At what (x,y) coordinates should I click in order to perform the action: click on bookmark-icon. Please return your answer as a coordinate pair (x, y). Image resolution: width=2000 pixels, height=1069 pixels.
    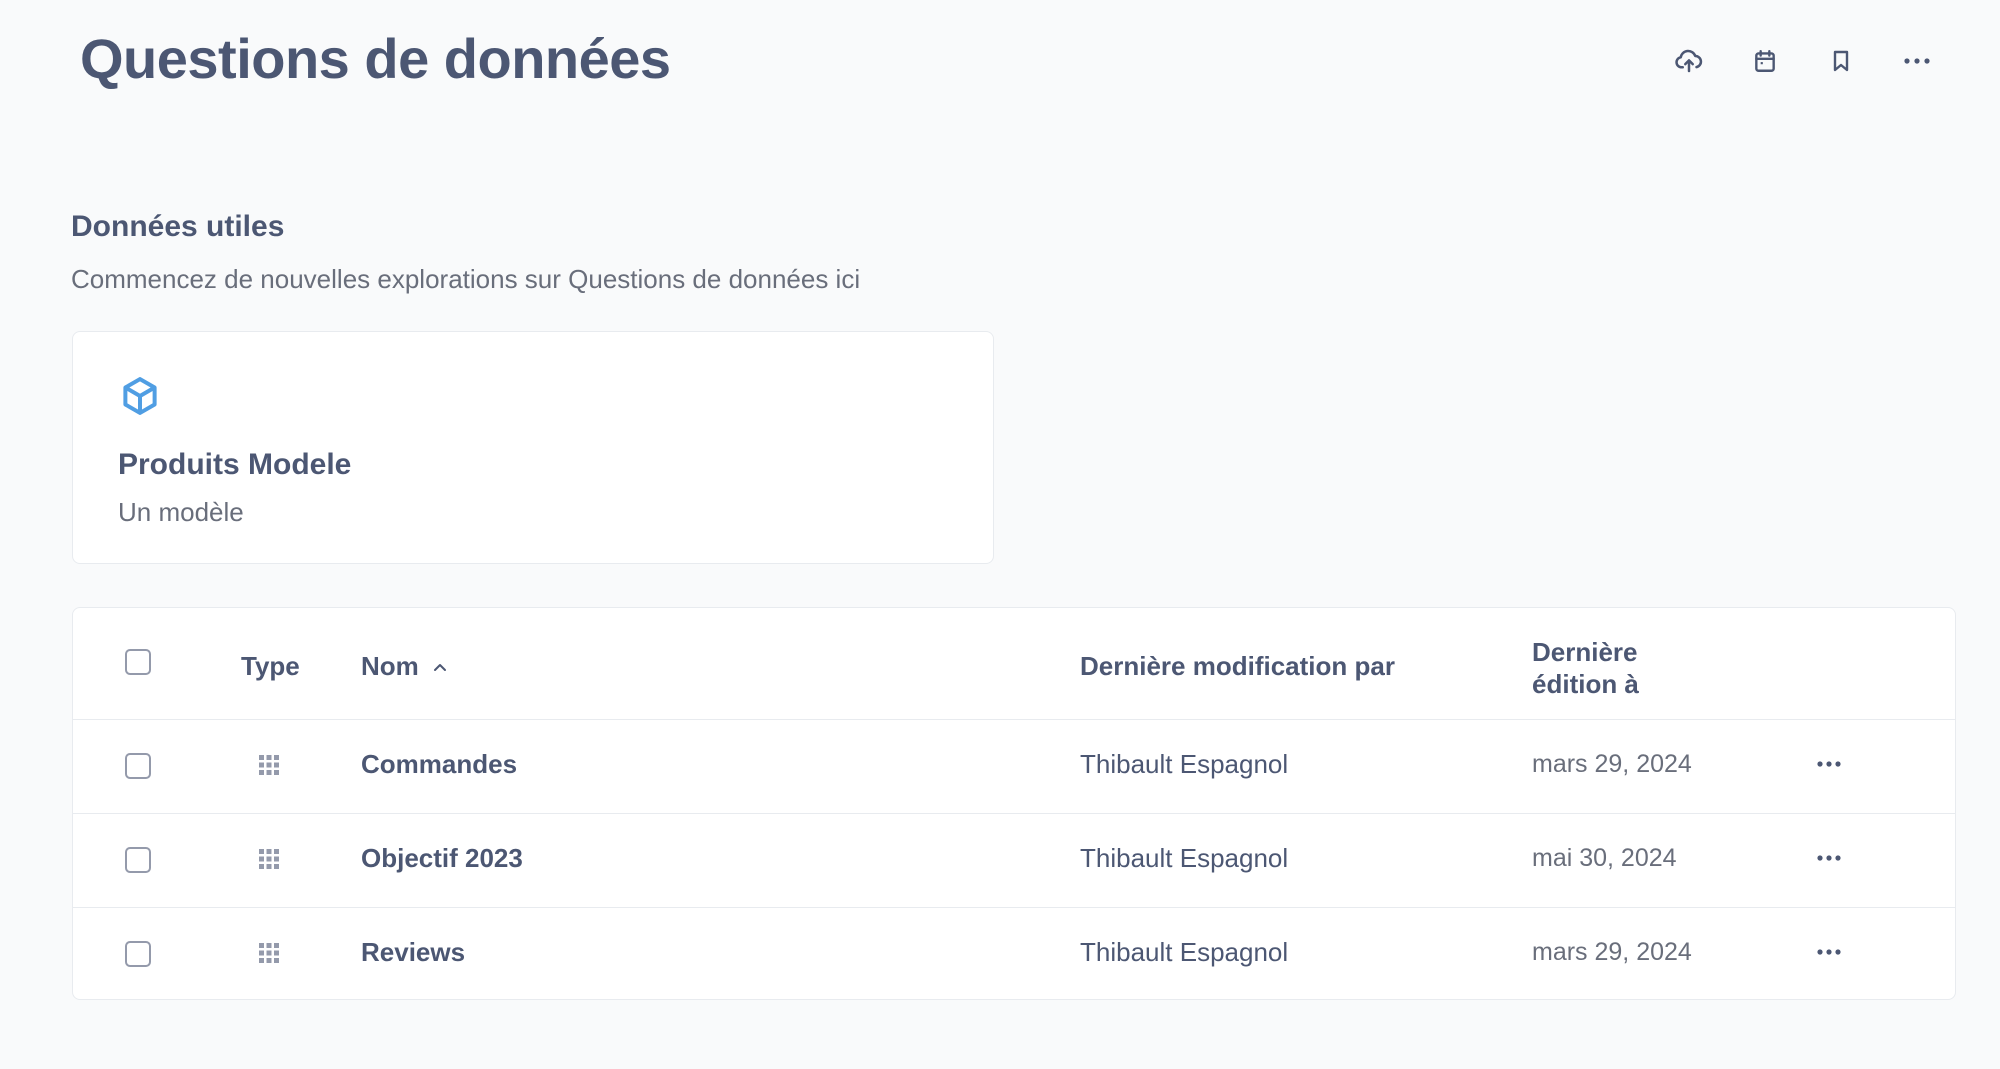
    Looking at the image, I should click on (1841, 61).